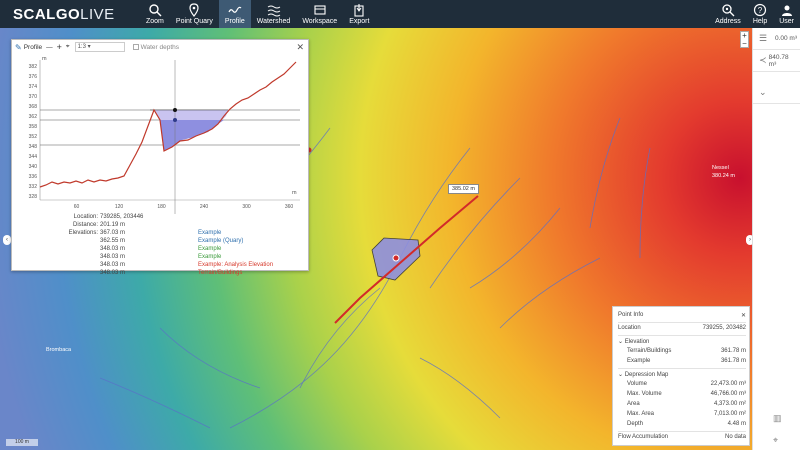 The height and width of the screenshot is (450, 800). What do you see at coordinates (210, 257) in the screenshot?
I see `elevation-name-3: Example` at bounding box center [210, 257].